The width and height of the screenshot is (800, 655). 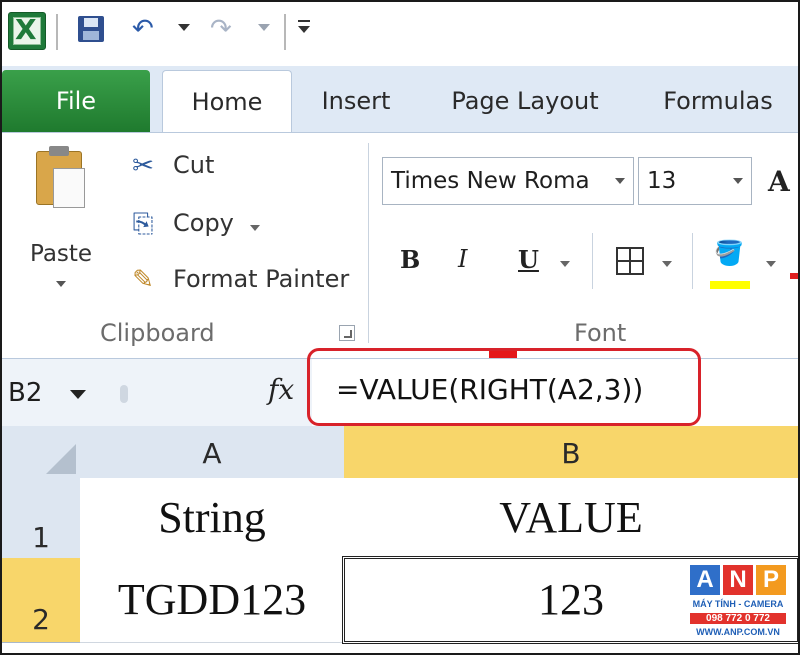 What do you see at coordinates (779, 181) in the screenshot?
I see `grow-font-icon: A` at bounding box center [779, 181].